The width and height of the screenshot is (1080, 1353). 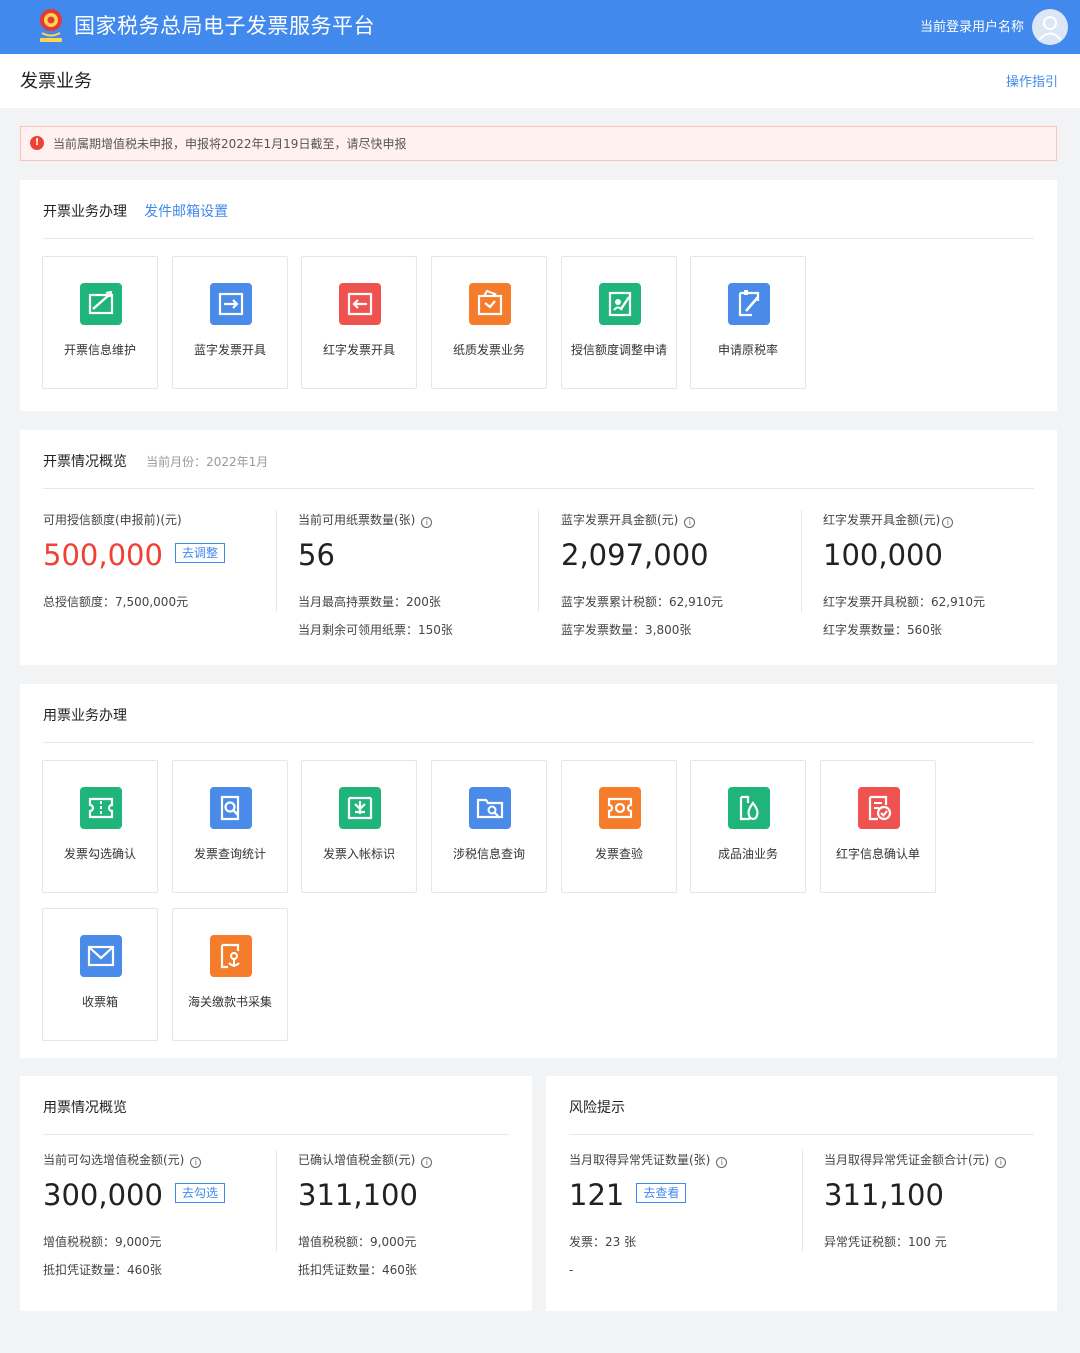 What do you see at coordinates (1032, 83) in the screenshot?
I see `operation-guide-link: 操作指引` at bounding box center [1032, 83].